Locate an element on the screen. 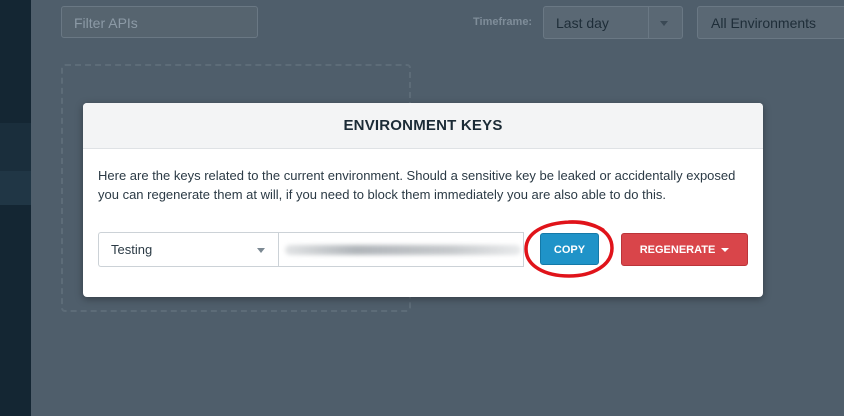 The width and height of the screenshot is (844, 416). environment-select: Testing is located at coordinates (188, 249).